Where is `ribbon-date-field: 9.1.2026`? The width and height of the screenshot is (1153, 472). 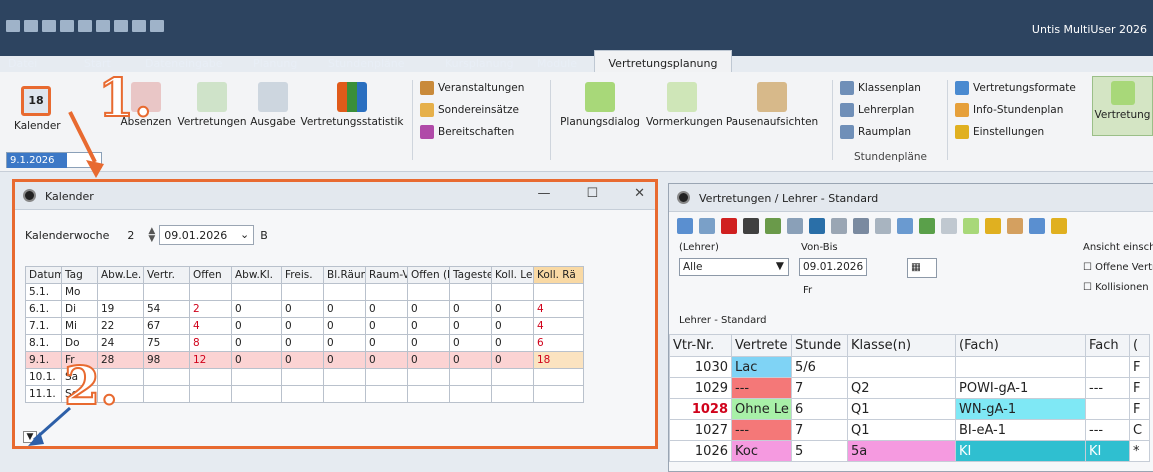
ribbon-date-field: 9.1.2026 is located at coordinates (54, 160).